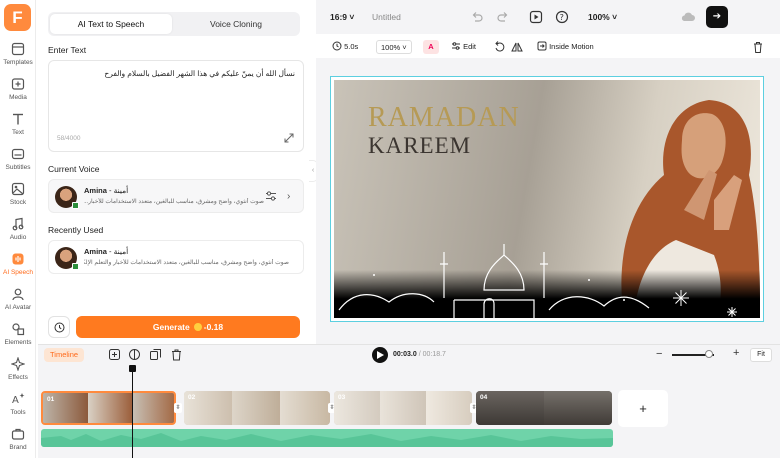 Image resolution: width=780 pixels, height=458 pixels. What do you see at coordinates (18, 94) in the screenshot?
I see `rail-item-media: Media` at bounding box center [18, 94].